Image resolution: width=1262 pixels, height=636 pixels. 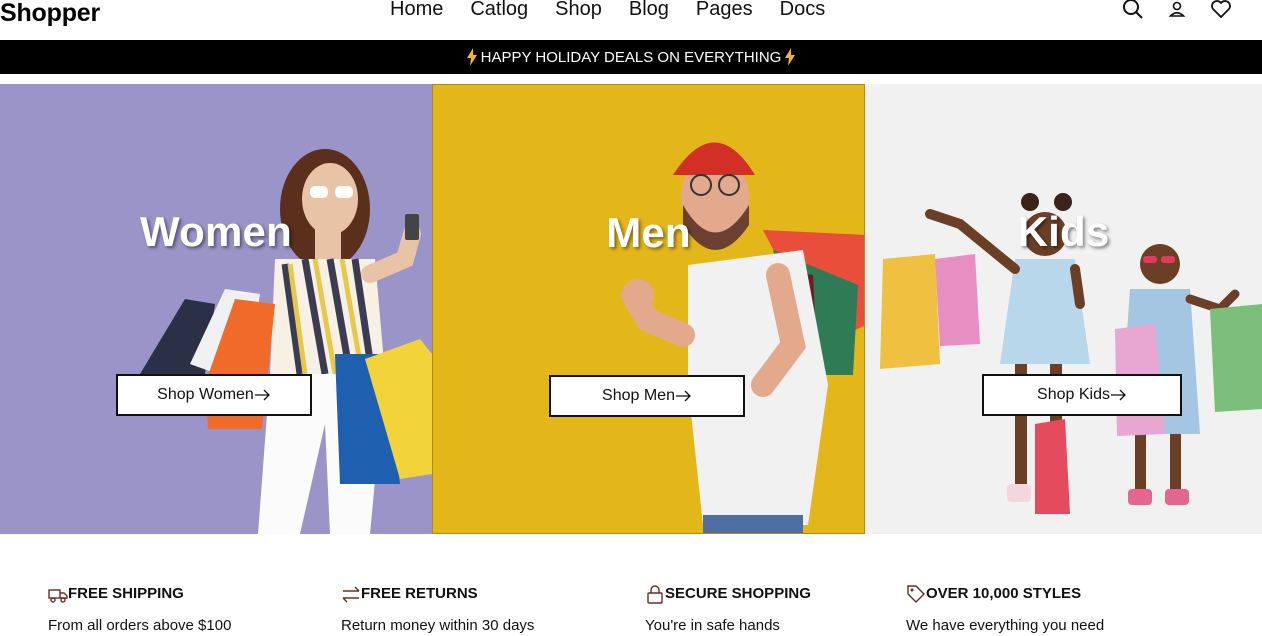 What do you see at coordinates (647, 396) in the screenshot?
I see `shop-men-button: Shop Men` at bounding box center [647, 396].